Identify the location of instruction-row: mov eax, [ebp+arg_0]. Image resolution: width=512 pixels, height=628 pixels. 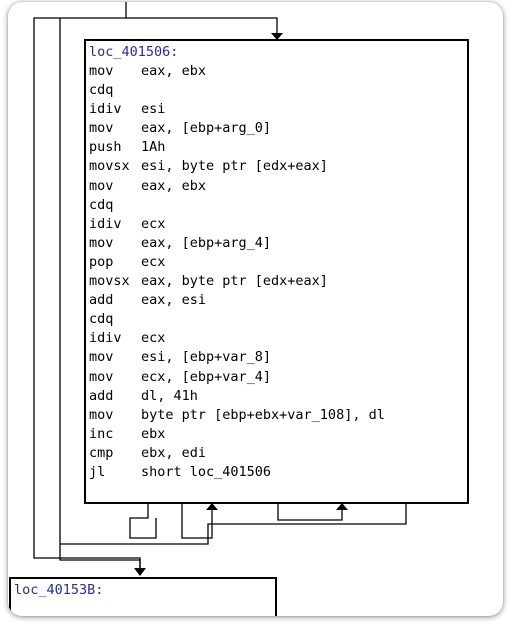
(278, 128).